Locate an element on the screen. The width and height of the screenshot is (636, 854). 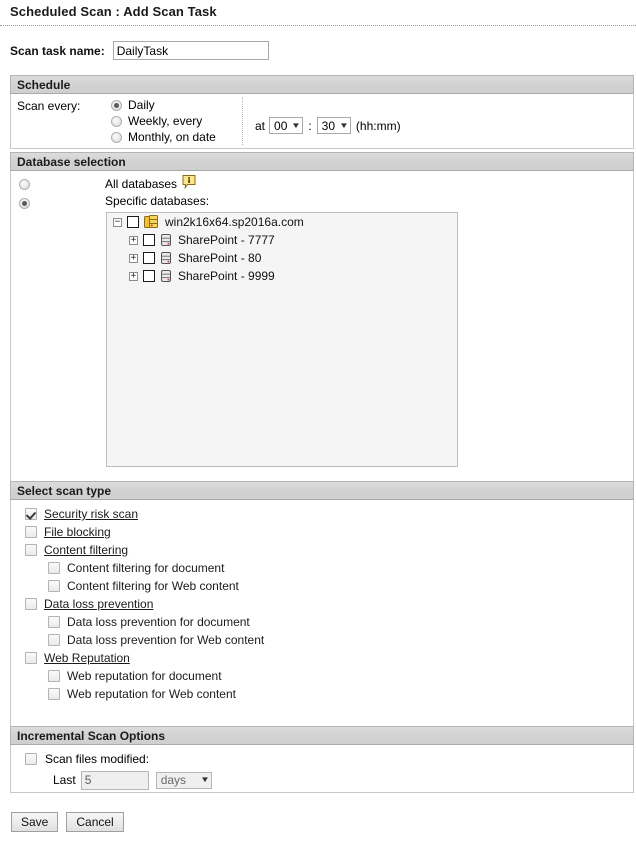
scan-type-item-web-reputation-web: Web reputation for Web content is located at coordinates (322, 694).